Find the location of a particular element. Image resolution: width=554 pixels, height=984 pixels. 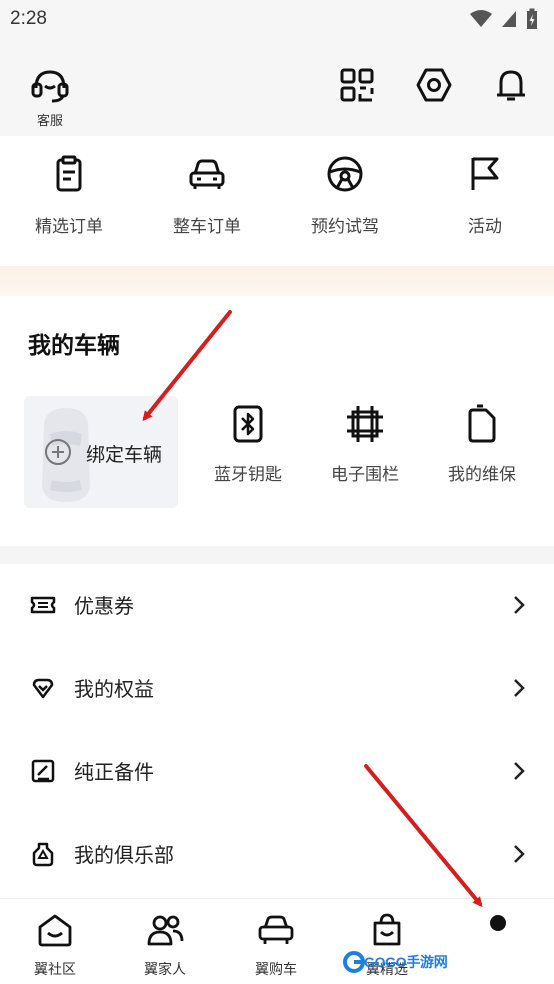

quick-actions: 精选订单 整车订单 预约试驾 活动 is located at coordinates (277, 201).